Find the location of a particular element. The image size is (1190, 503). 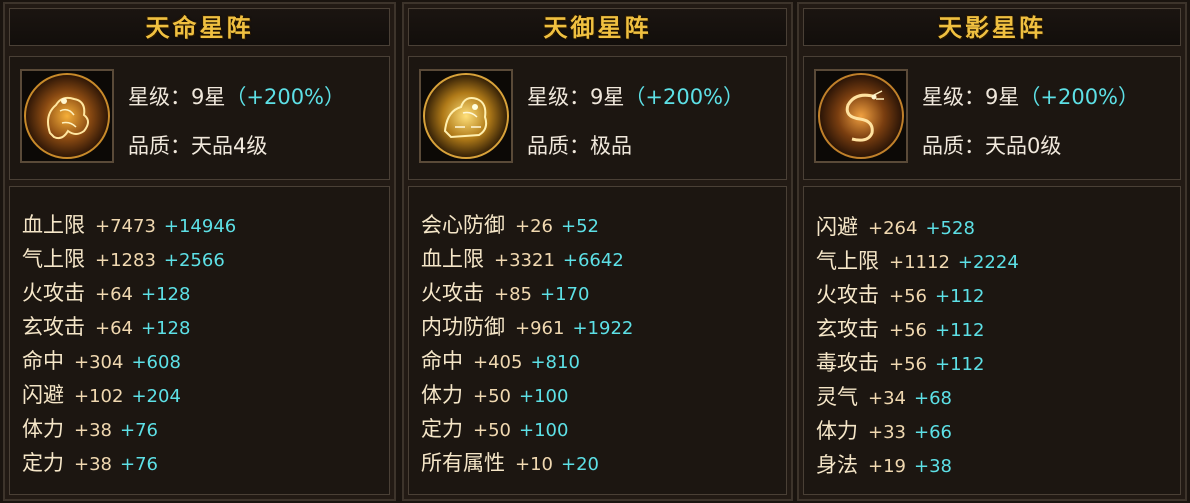

stat-row: 命中 +304 +608 is located at coordinates (101, 361).